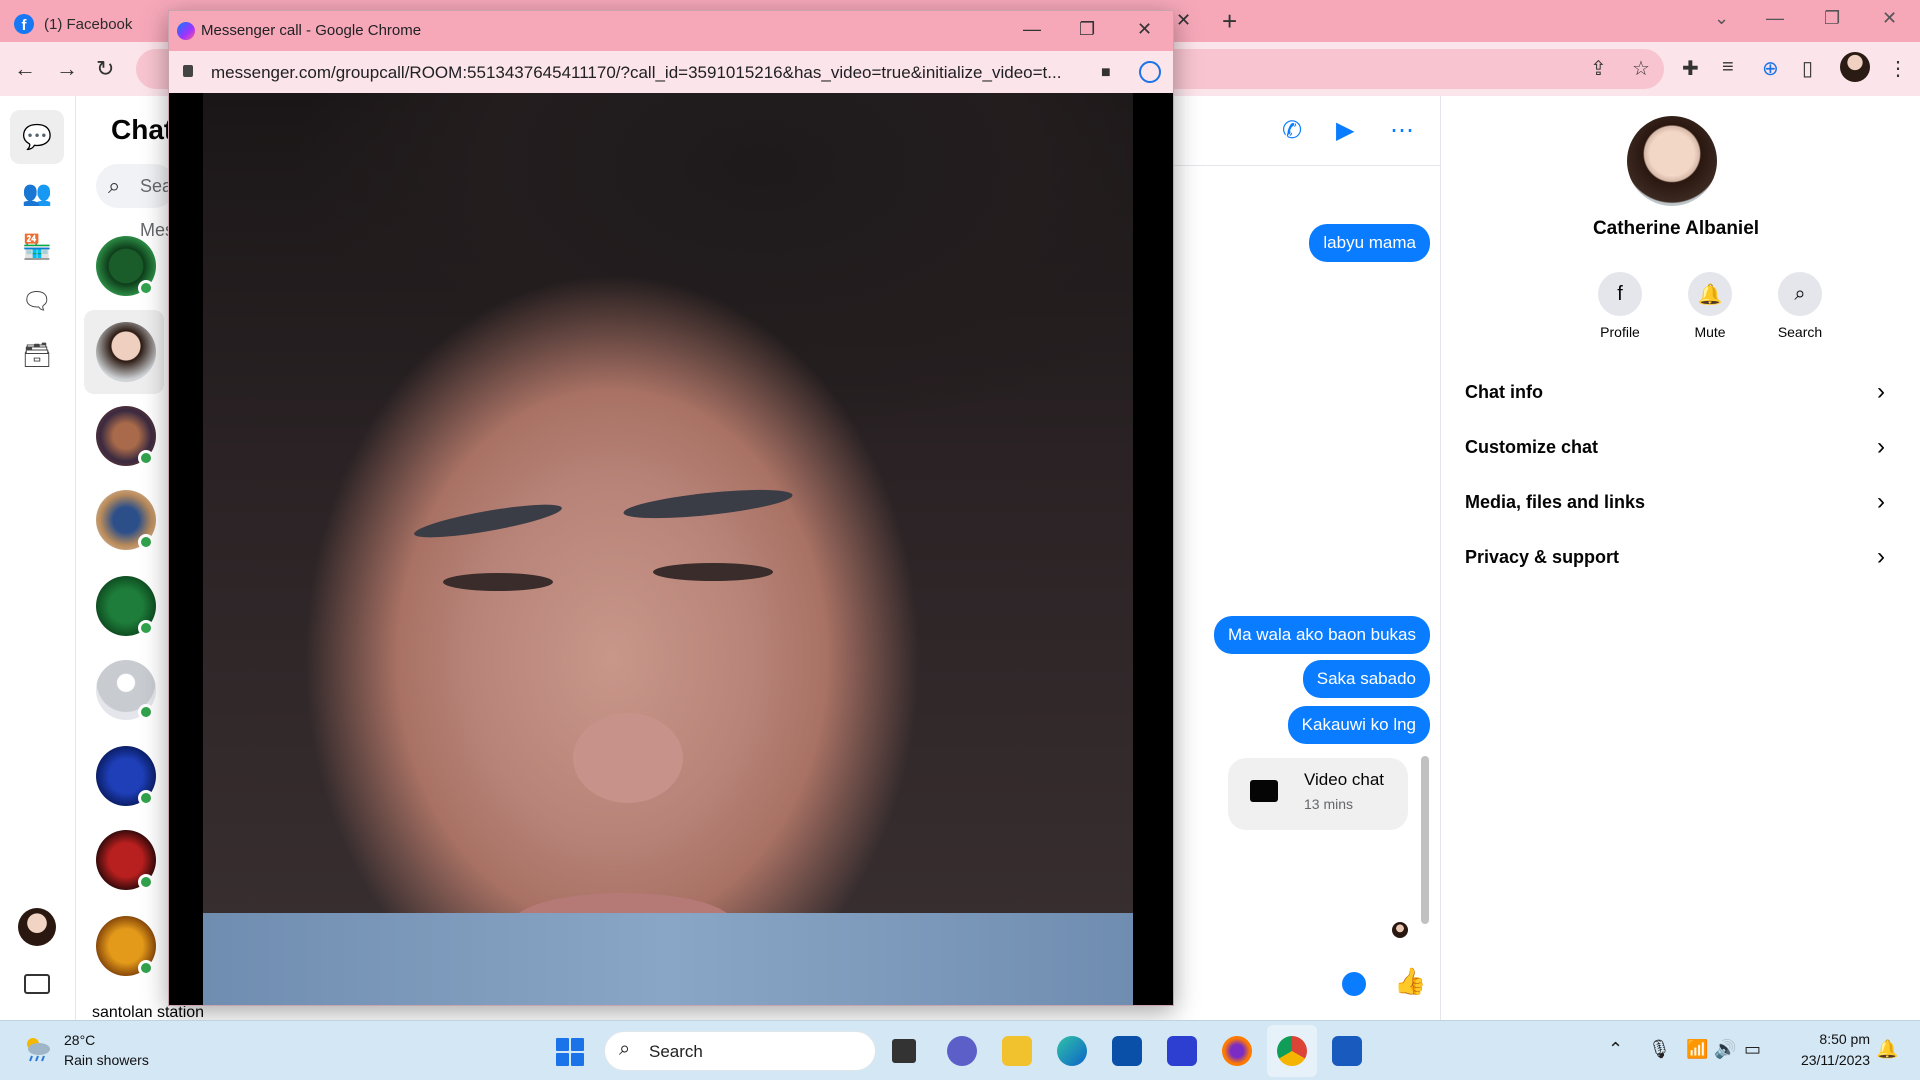 This screenshot has width=1920, height=1080. Describe the element at coordinates (1675, 557) in the screenshot. I see `info-row-privacy: Privacy & support ›` at that location.